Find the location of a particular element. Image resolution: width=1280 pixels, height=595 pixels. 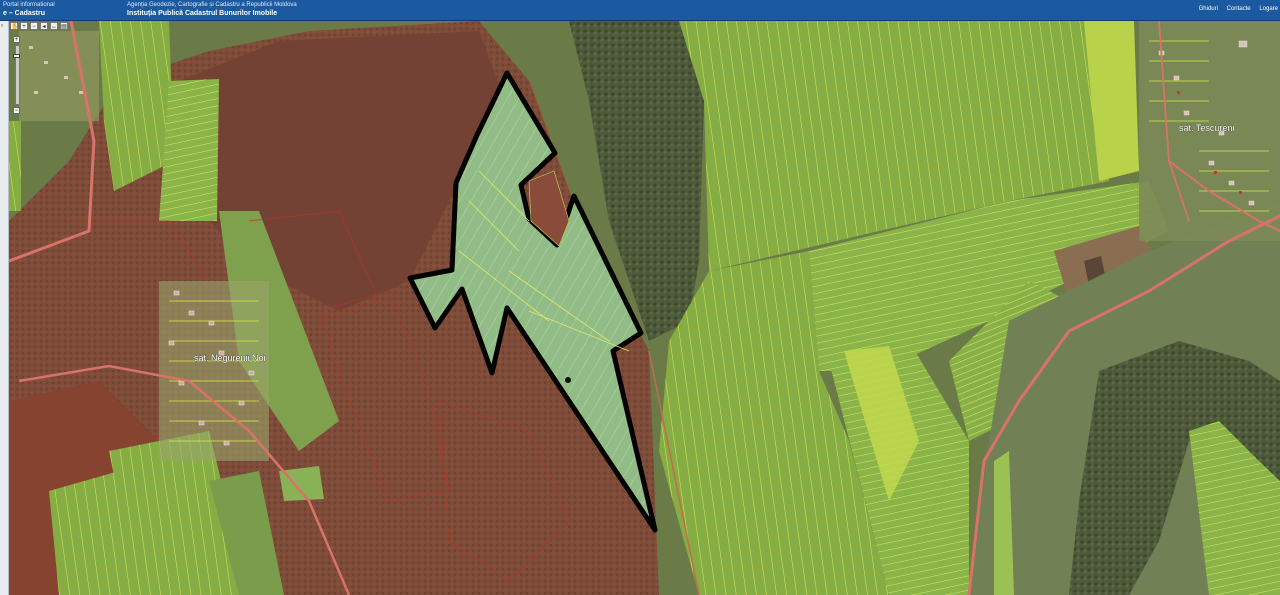

side-panel-toggle: › is located at coordinates (4, 308).